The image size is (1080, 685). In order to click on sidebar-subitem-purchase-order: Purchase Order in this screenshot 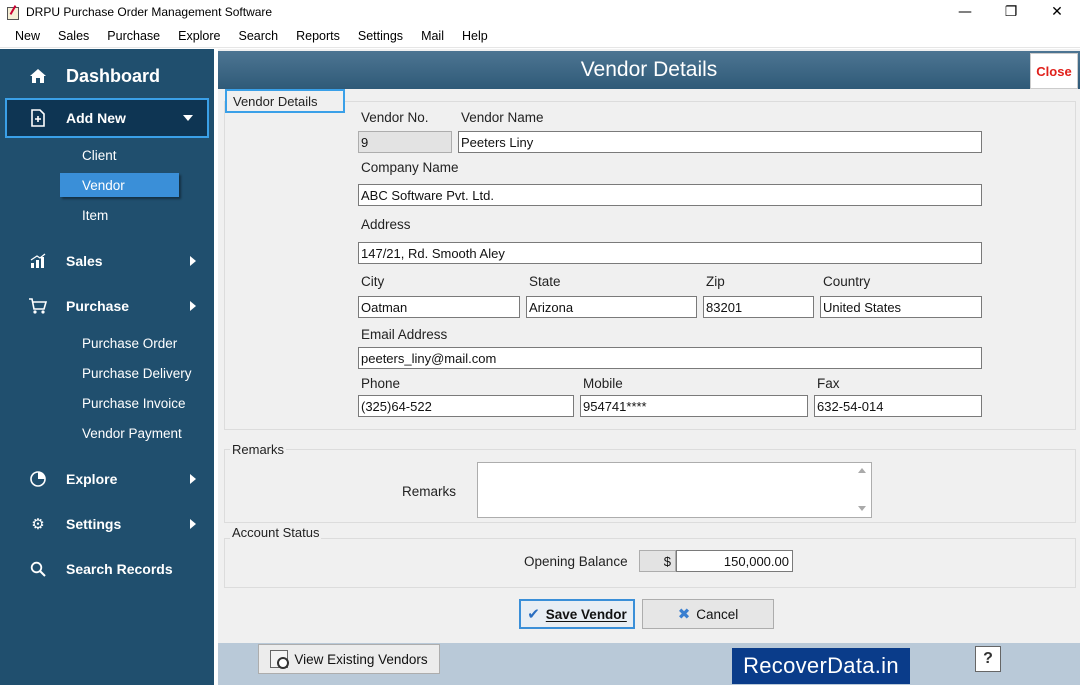, I will do `click(129, 343)`.